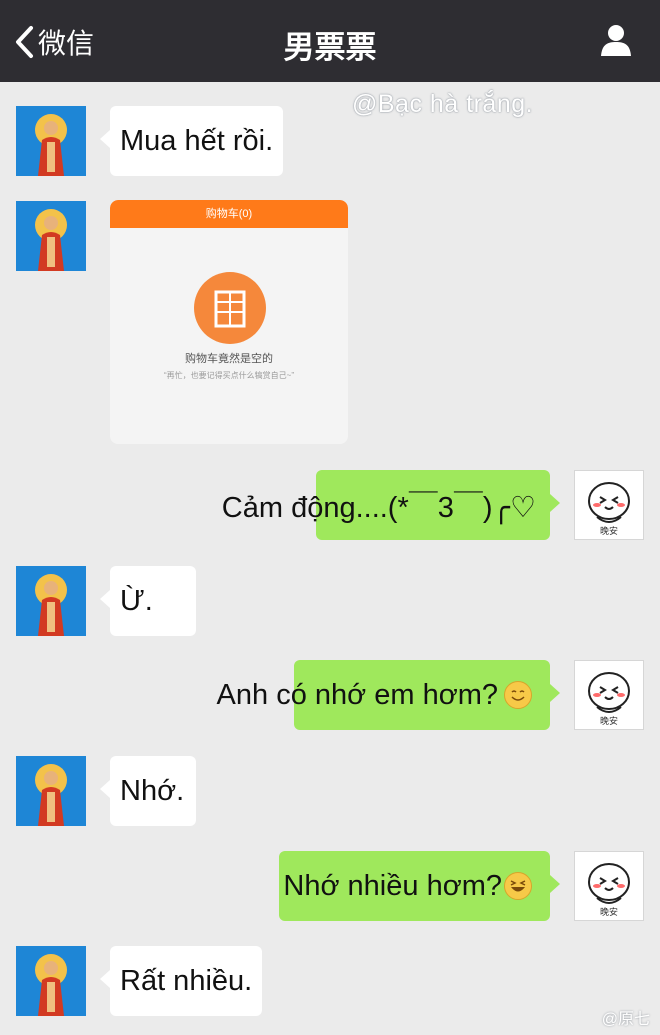 This screenshot has width=660, height=1035. I want to click on person-icon, so click(616, 40).